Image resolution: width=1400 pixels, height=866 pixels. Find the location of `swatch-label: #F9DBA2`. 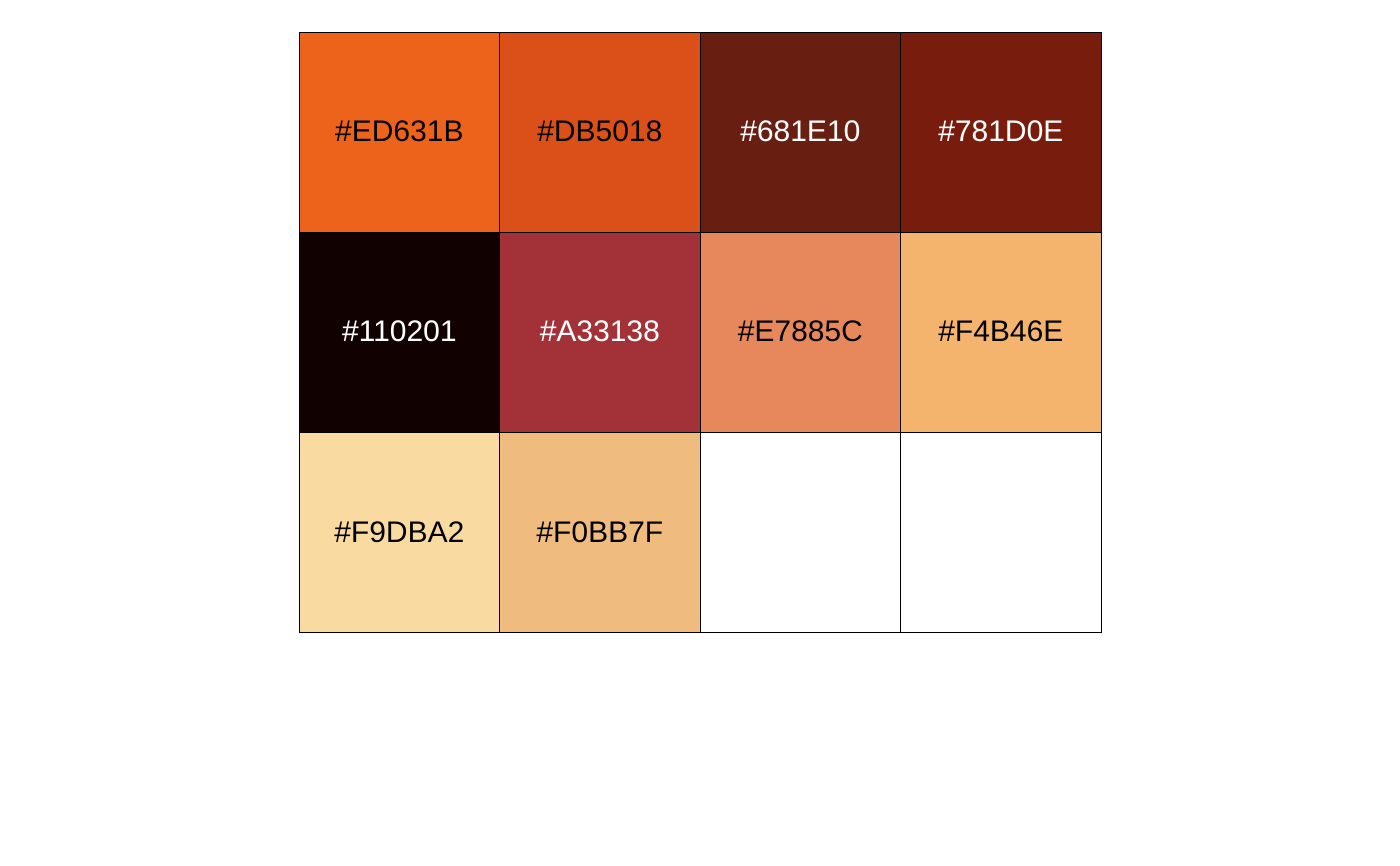

swatch-label: #F9DBA2 is located at coordinates (399, 532).